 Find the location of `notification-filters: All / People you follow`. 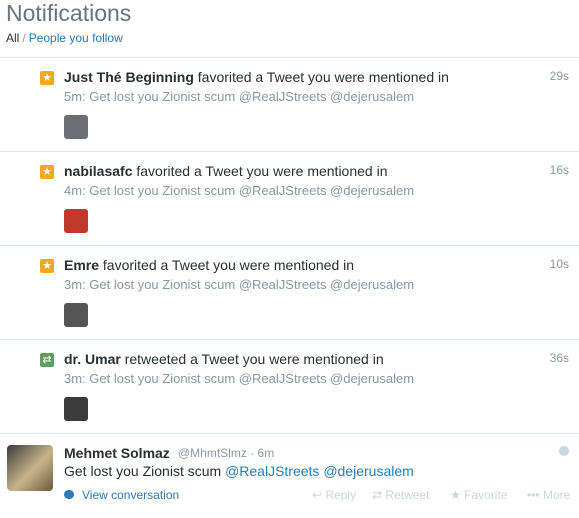

notification-filters: All / People you follow is located at coordinates (64, 38).